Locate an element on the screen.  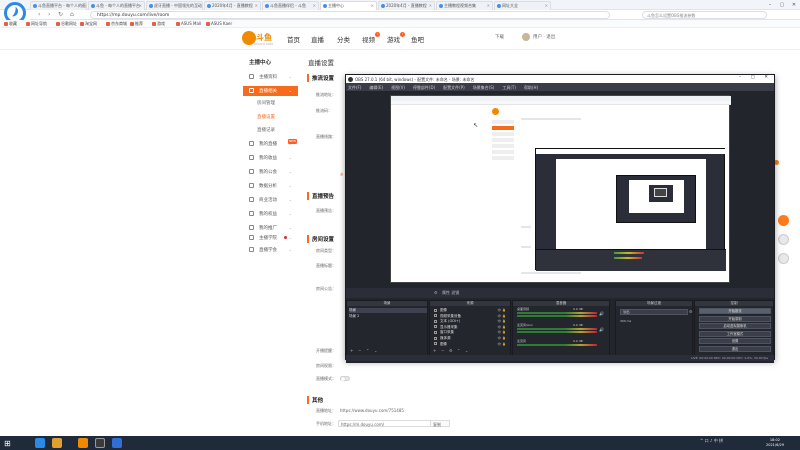
sidebar-item: 商业活动 ⌄ is located at coordinates (270, 200).